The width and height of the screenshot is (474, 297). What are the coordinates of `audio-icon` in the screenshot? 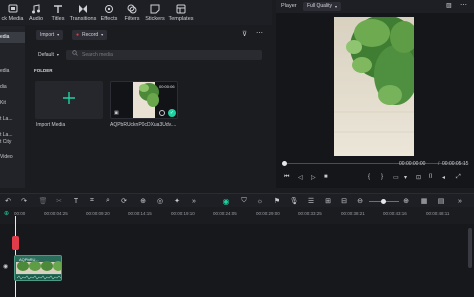 It's located at (36, 8).